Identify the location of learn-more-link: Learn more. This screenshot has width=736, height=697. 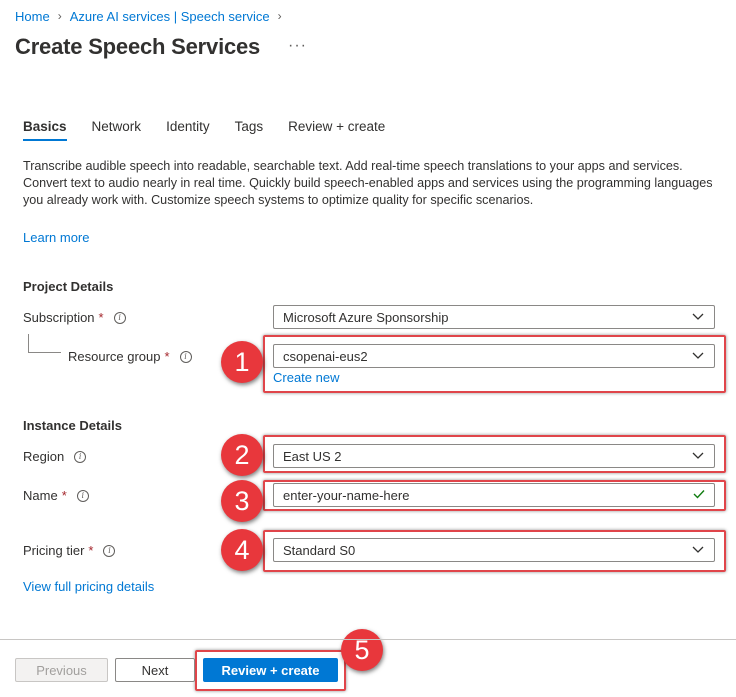
(56, 237).